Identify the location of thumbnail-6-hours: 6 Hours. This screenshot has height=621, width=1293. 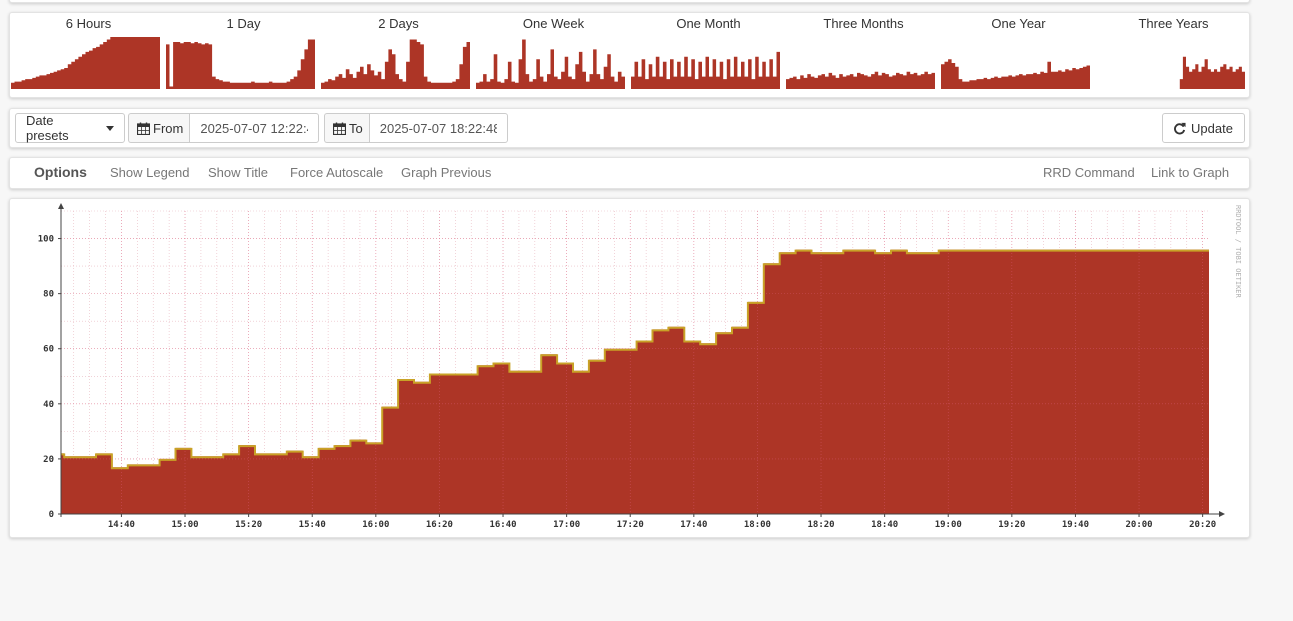
(88, 55).